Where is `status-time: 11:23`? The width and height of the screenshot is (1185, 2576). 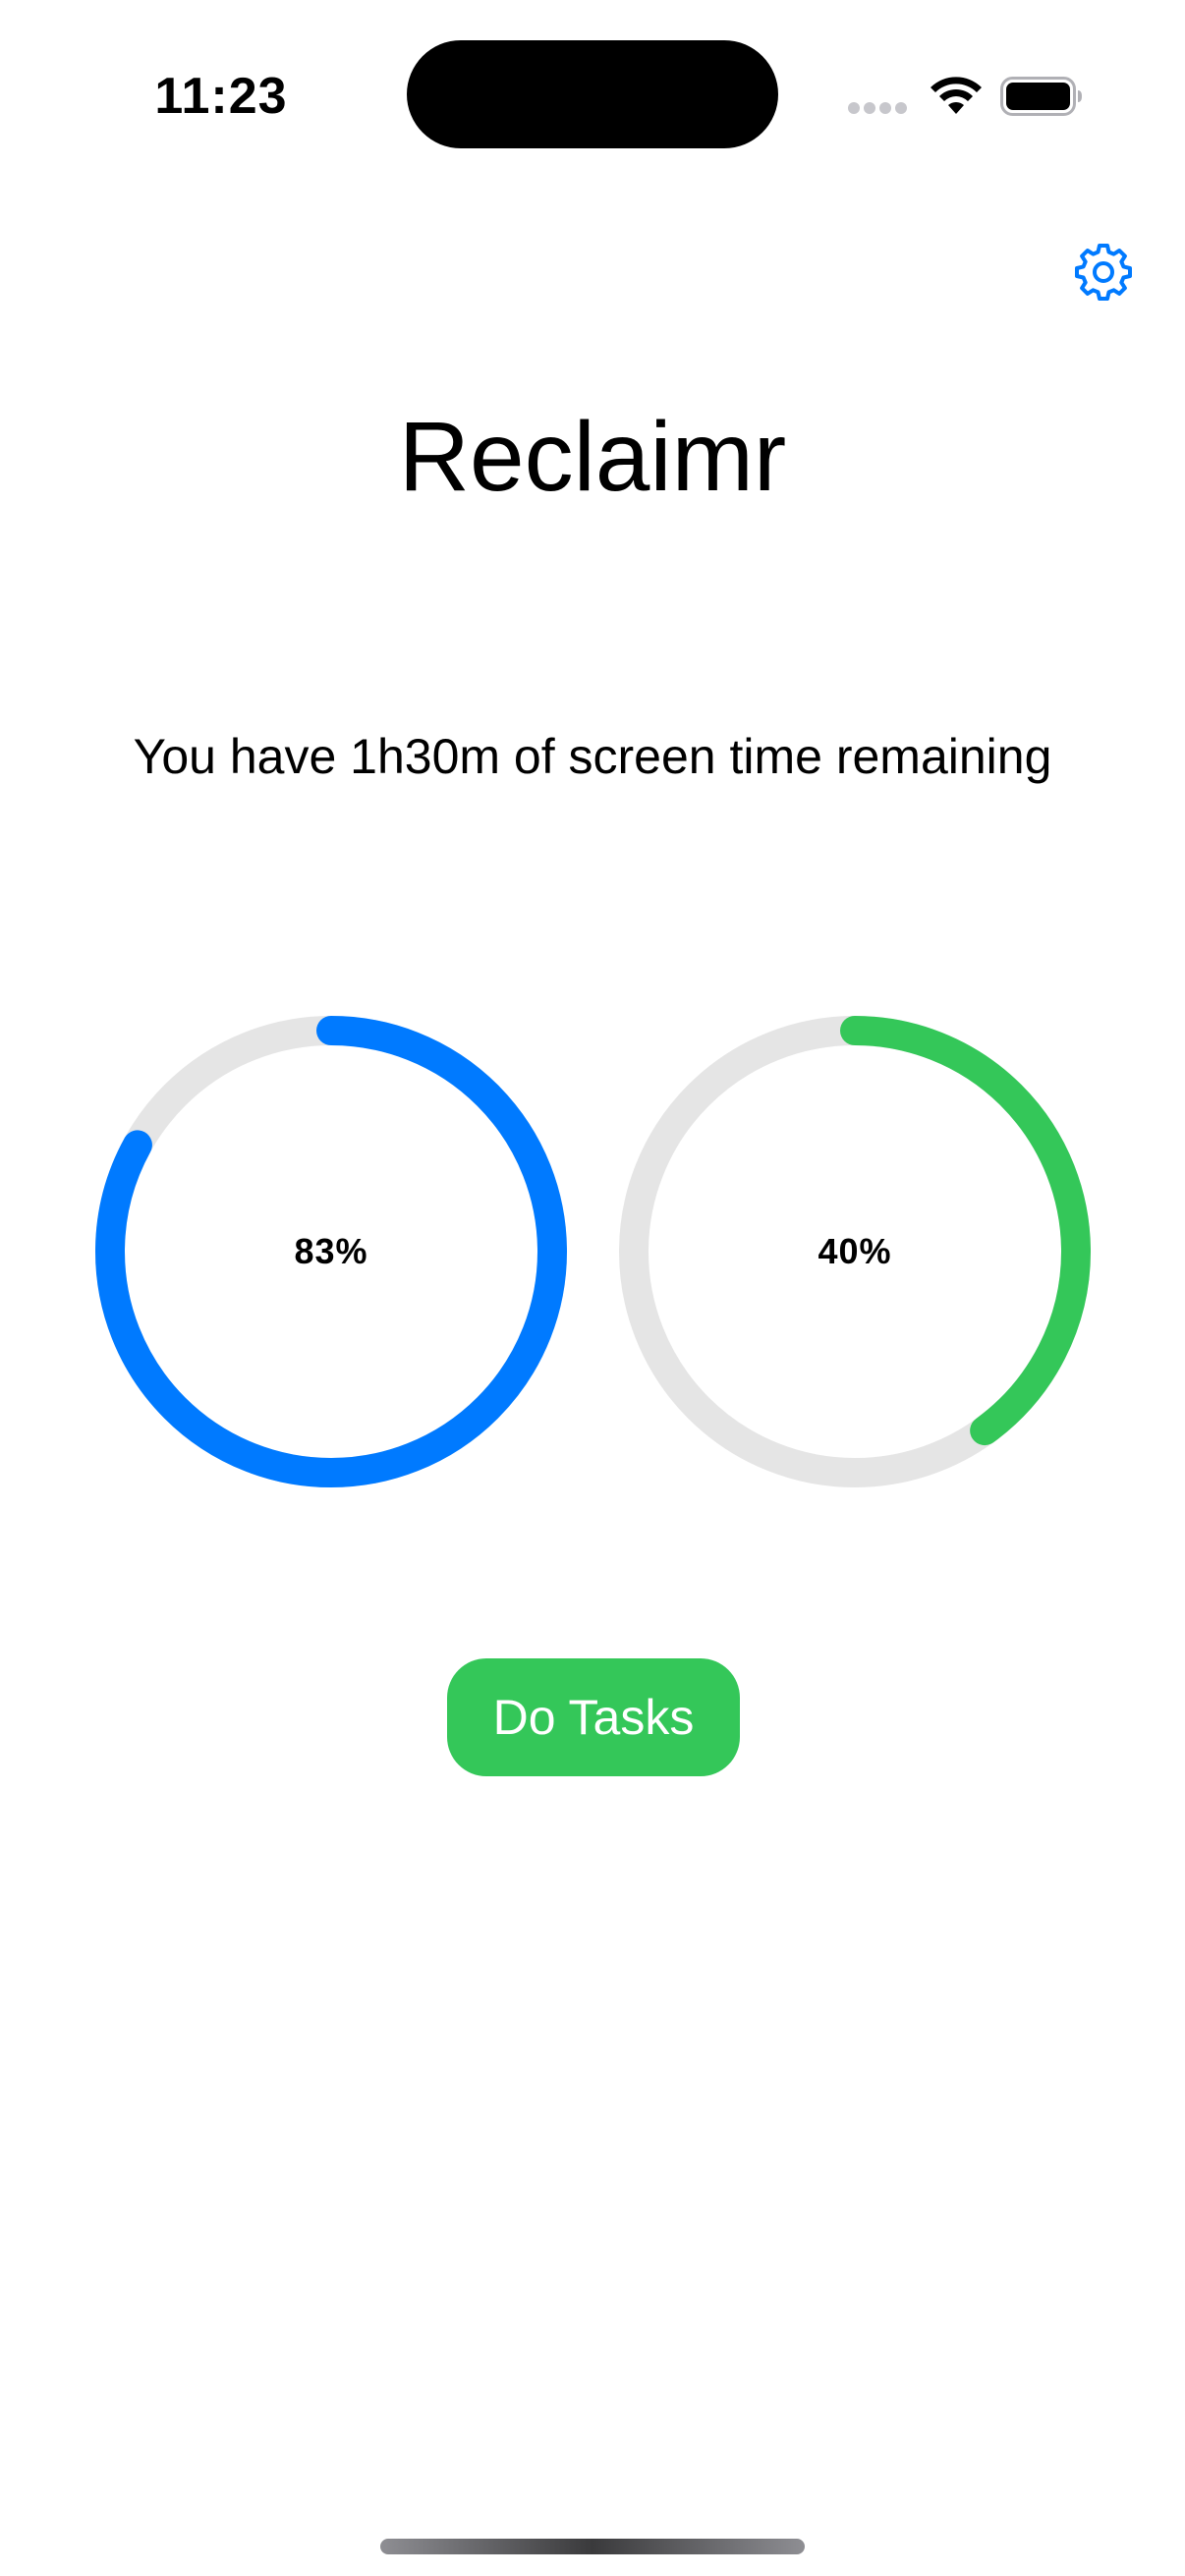
status-time: 11:23 is located at coordinates (221, 96).